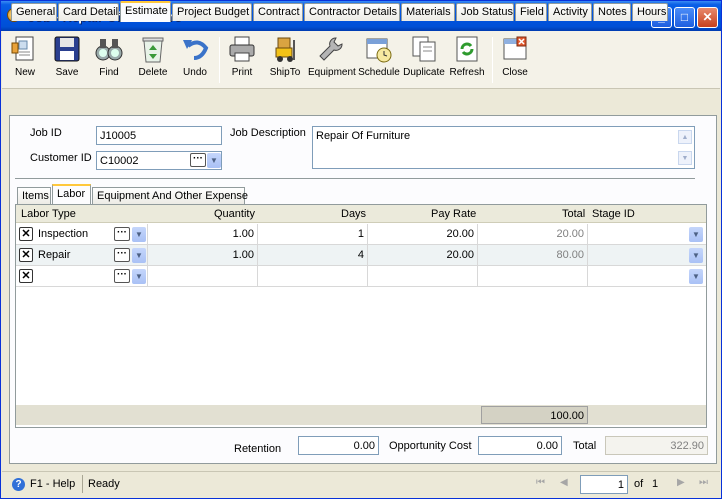  I want to click on close-button: Close, so click(515, 61).